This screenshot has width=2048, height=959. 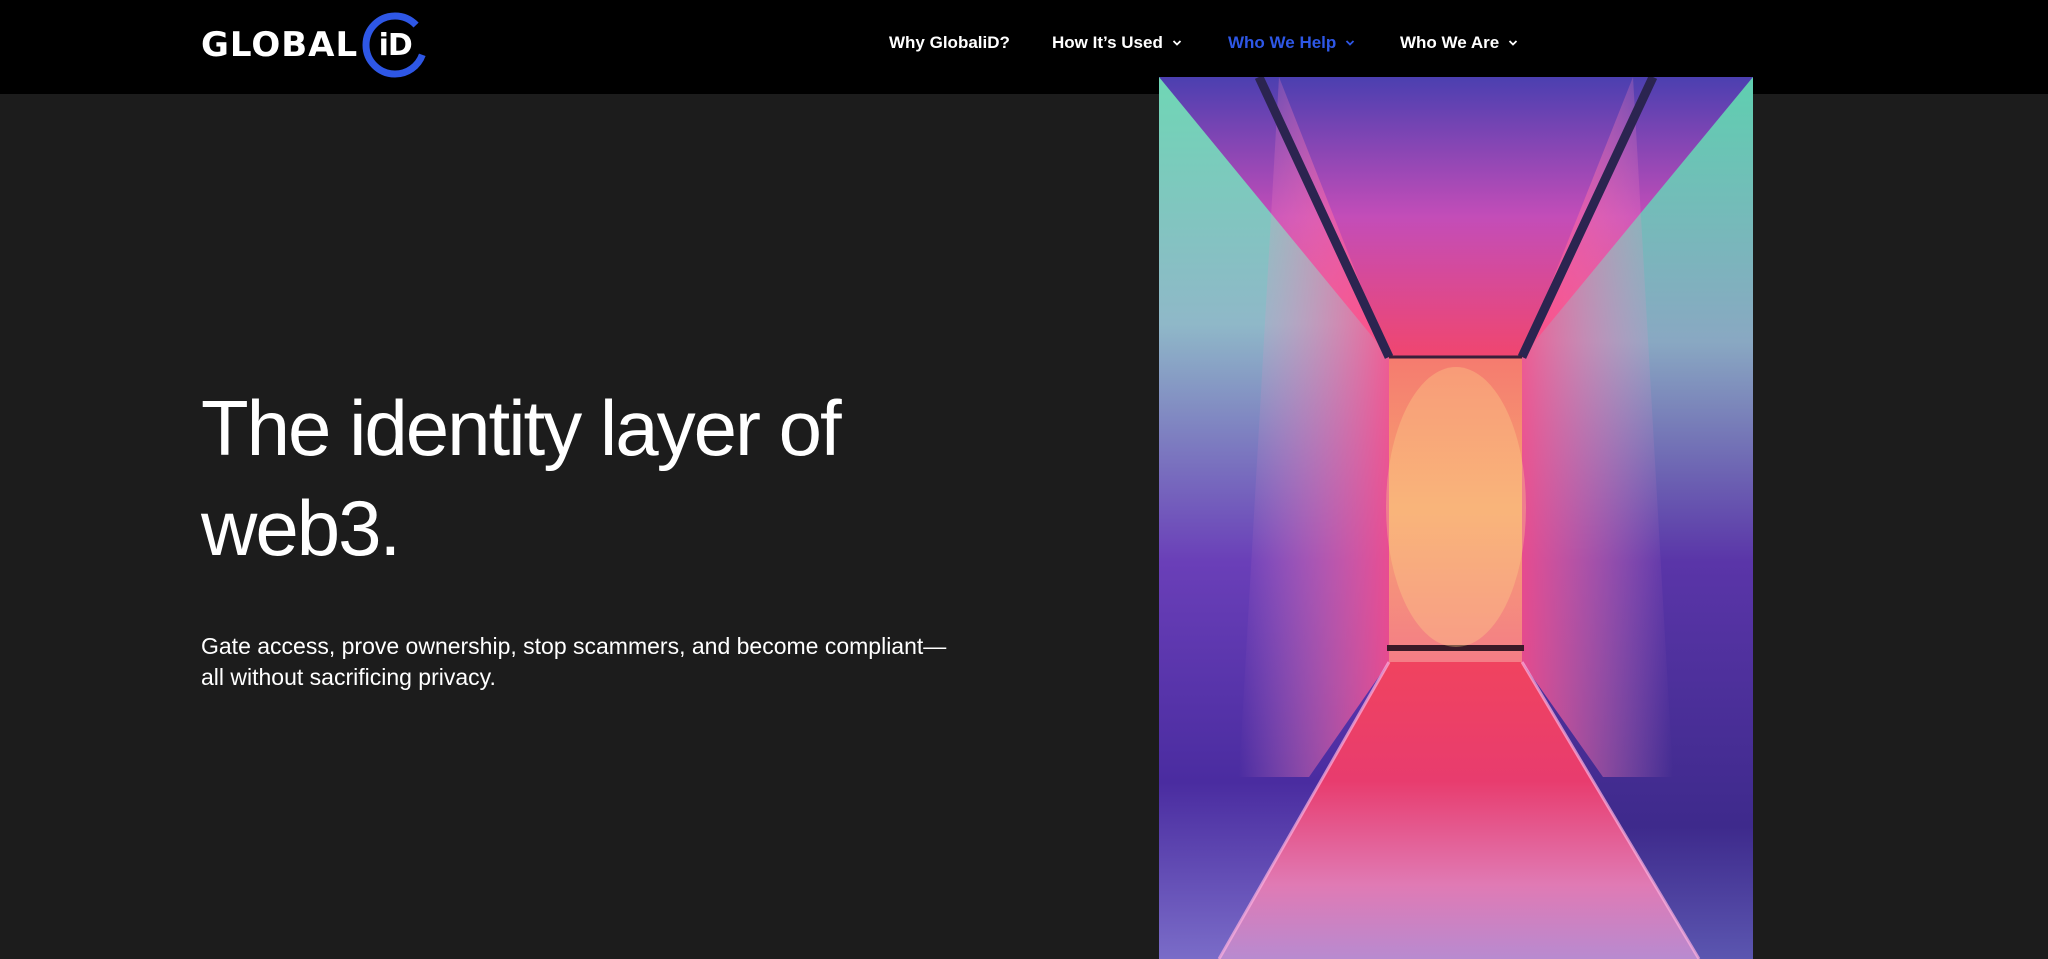 I want to click on nav-item-why-globalid: Why GlobaliD?, so click(x=949, y=43).